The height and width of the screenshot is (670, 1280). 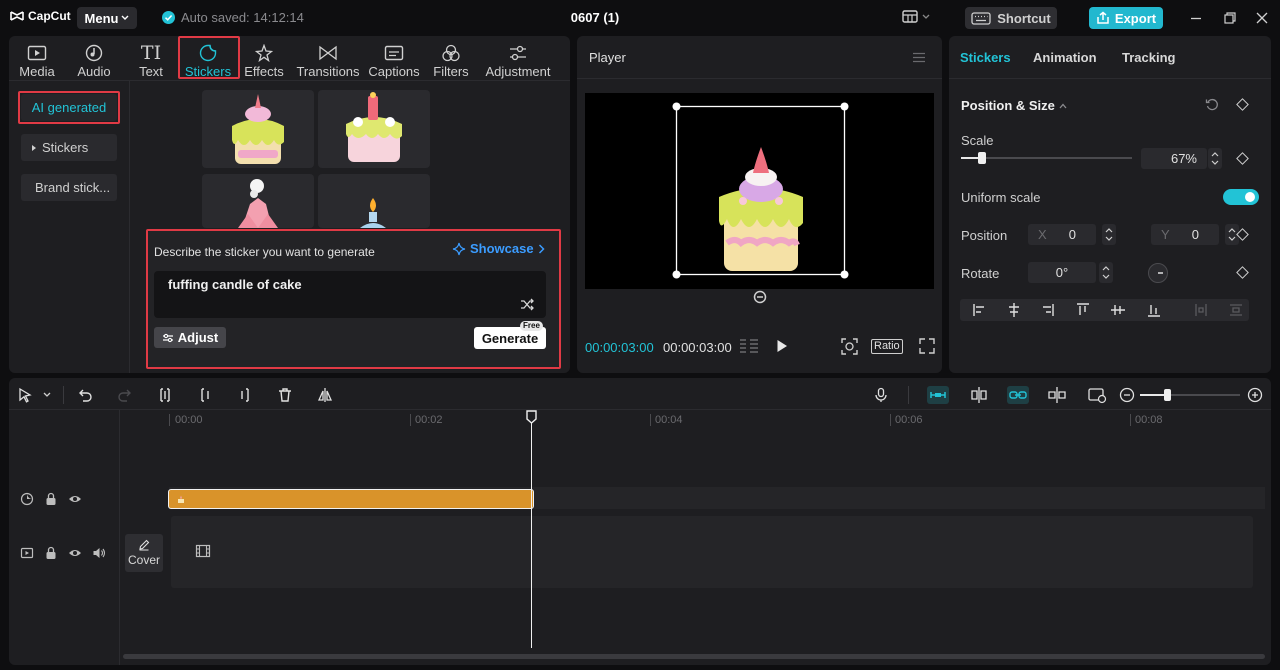 What do you see at coordinates (285, 395) in the screenshot?
I see `delete-icon` at bounding box center [285, 395].